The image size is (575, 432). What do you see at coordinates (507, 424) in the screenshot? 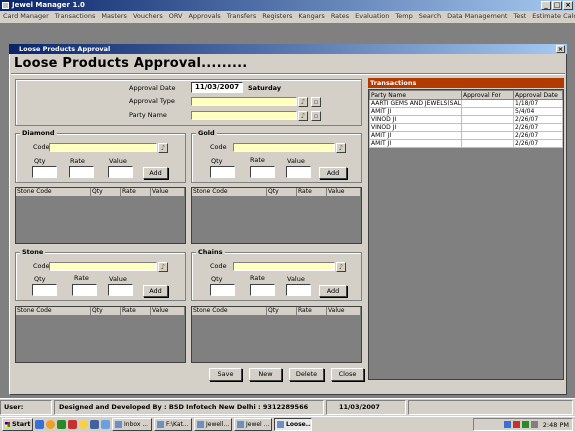
I see `tray-network-icon` at bounding box center [507, 424].